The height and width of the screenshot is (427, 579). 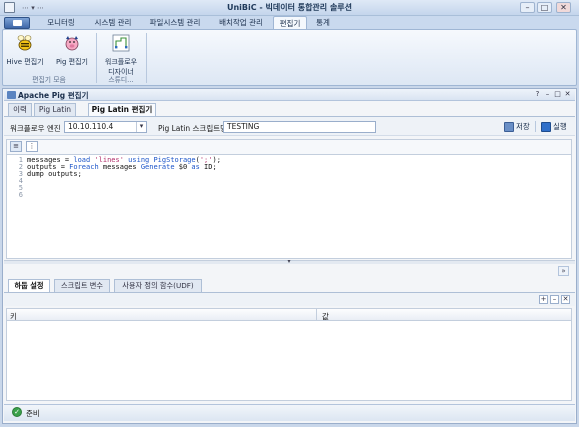 I want to click on document-header, so click(x=289, y=95).